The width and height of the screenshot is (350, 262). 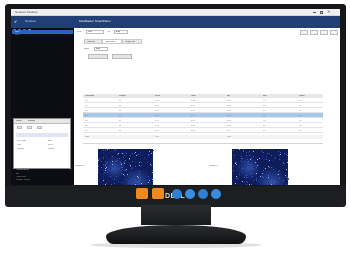 I want to click on tab-nucleus: Nucleus, so click(x=30, y=21).